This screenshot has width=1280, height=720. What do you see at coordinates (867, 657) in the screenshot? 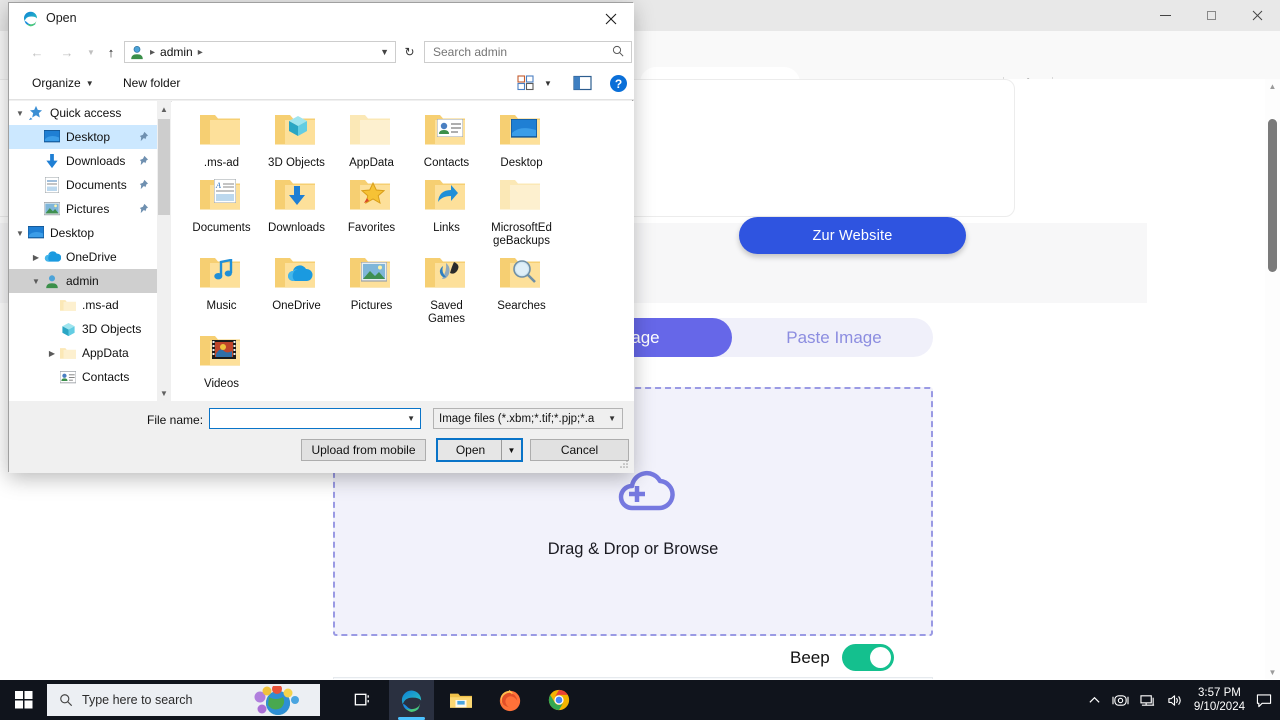
I see `beep-toggle` at bounding box center [867, 657].